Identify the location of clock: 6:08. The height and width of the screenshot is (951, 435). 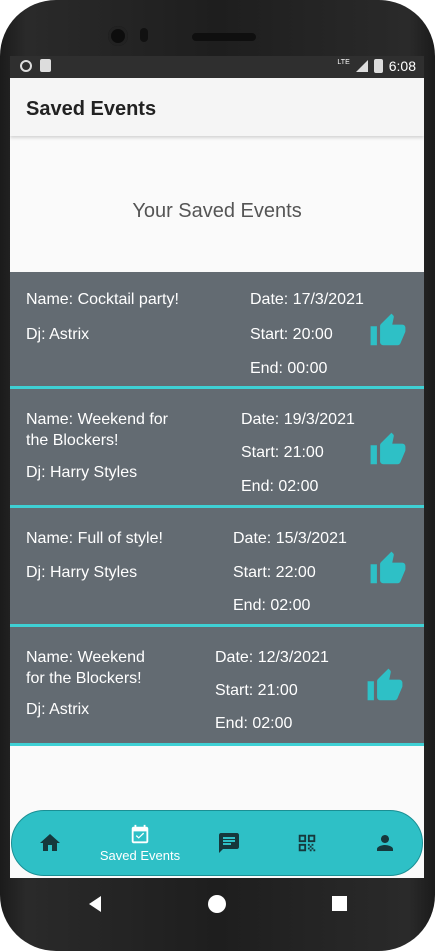
(402, 66).